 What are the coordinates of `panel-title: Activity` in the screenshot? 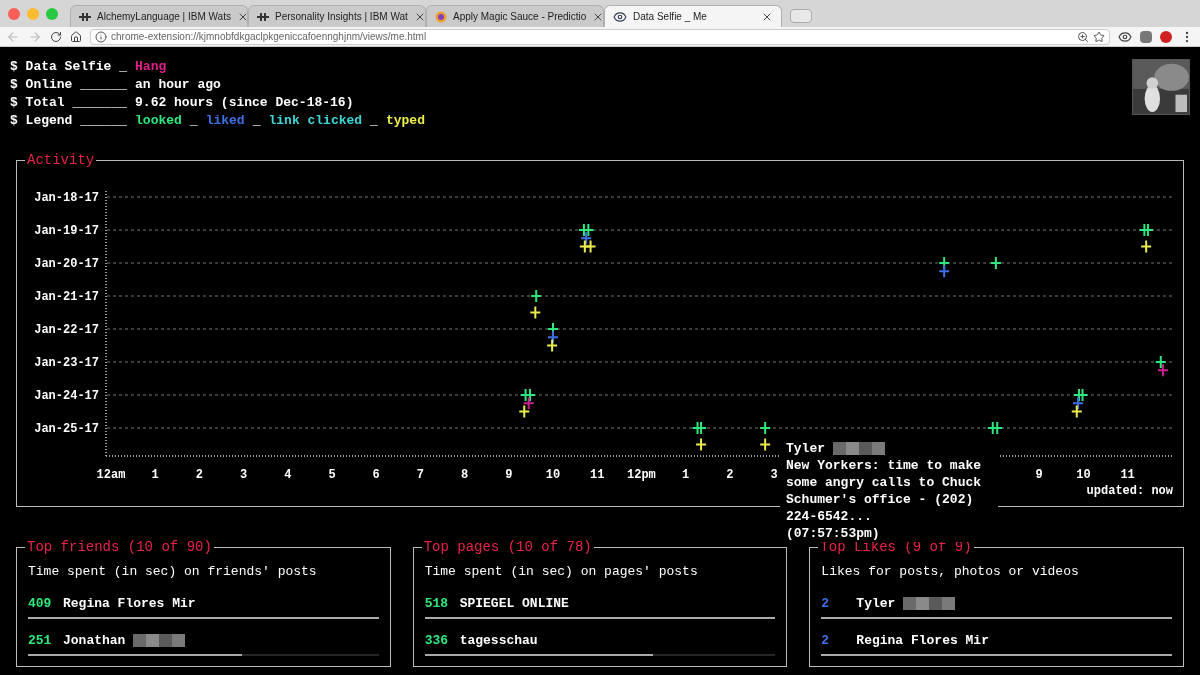 It's located at (61, 160).